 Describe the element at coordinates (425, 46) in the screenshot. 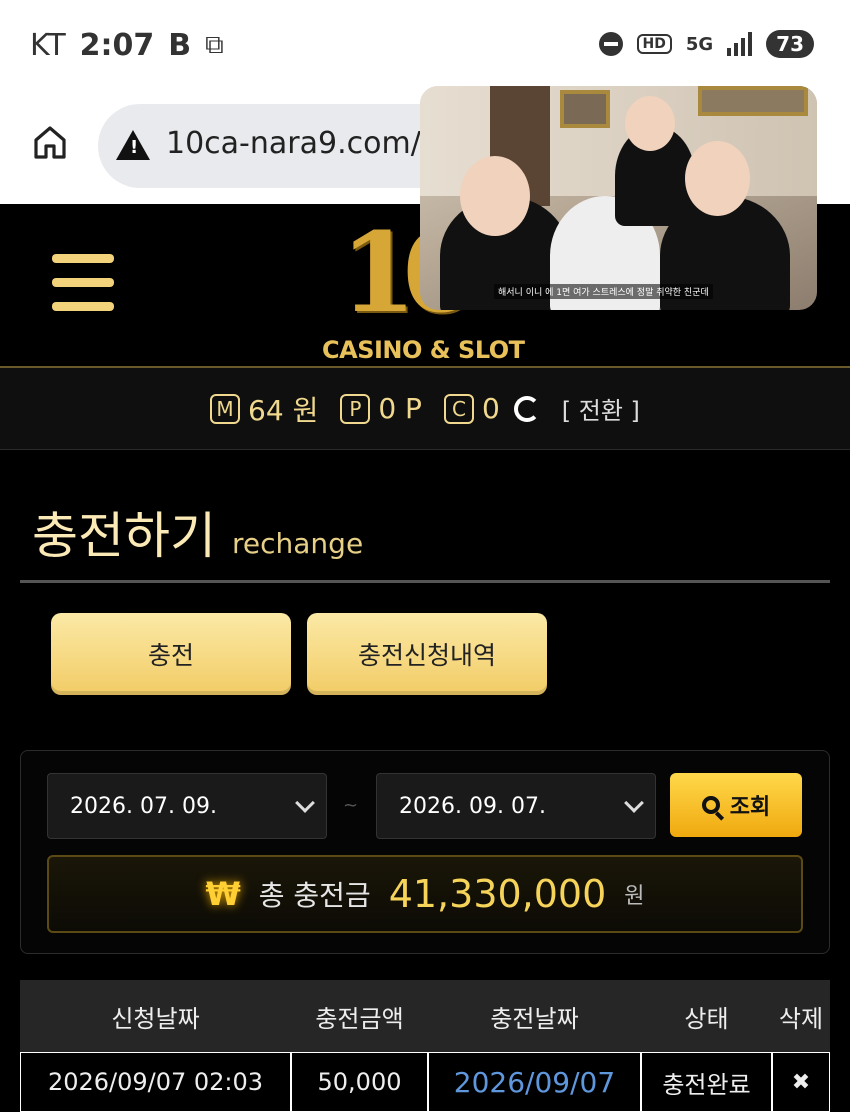

I see `status-bar: KT 2:07 B ⧉ HD 5G 73` at that location.